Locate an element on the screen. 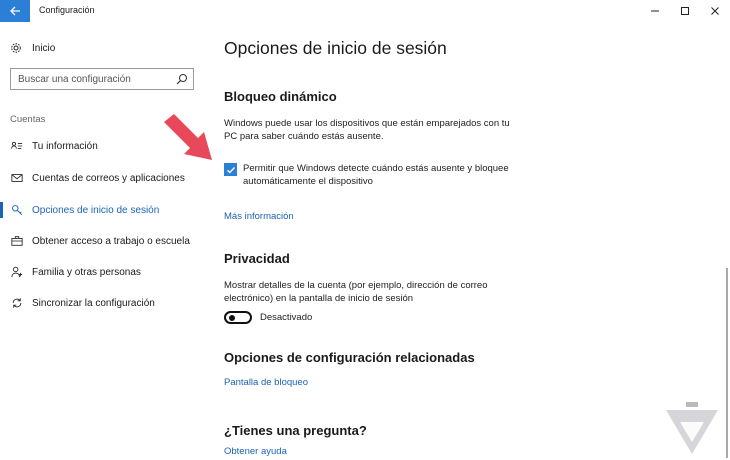 The image size is (730, 460). checkmark-icon is located at coordinates (230, 170).